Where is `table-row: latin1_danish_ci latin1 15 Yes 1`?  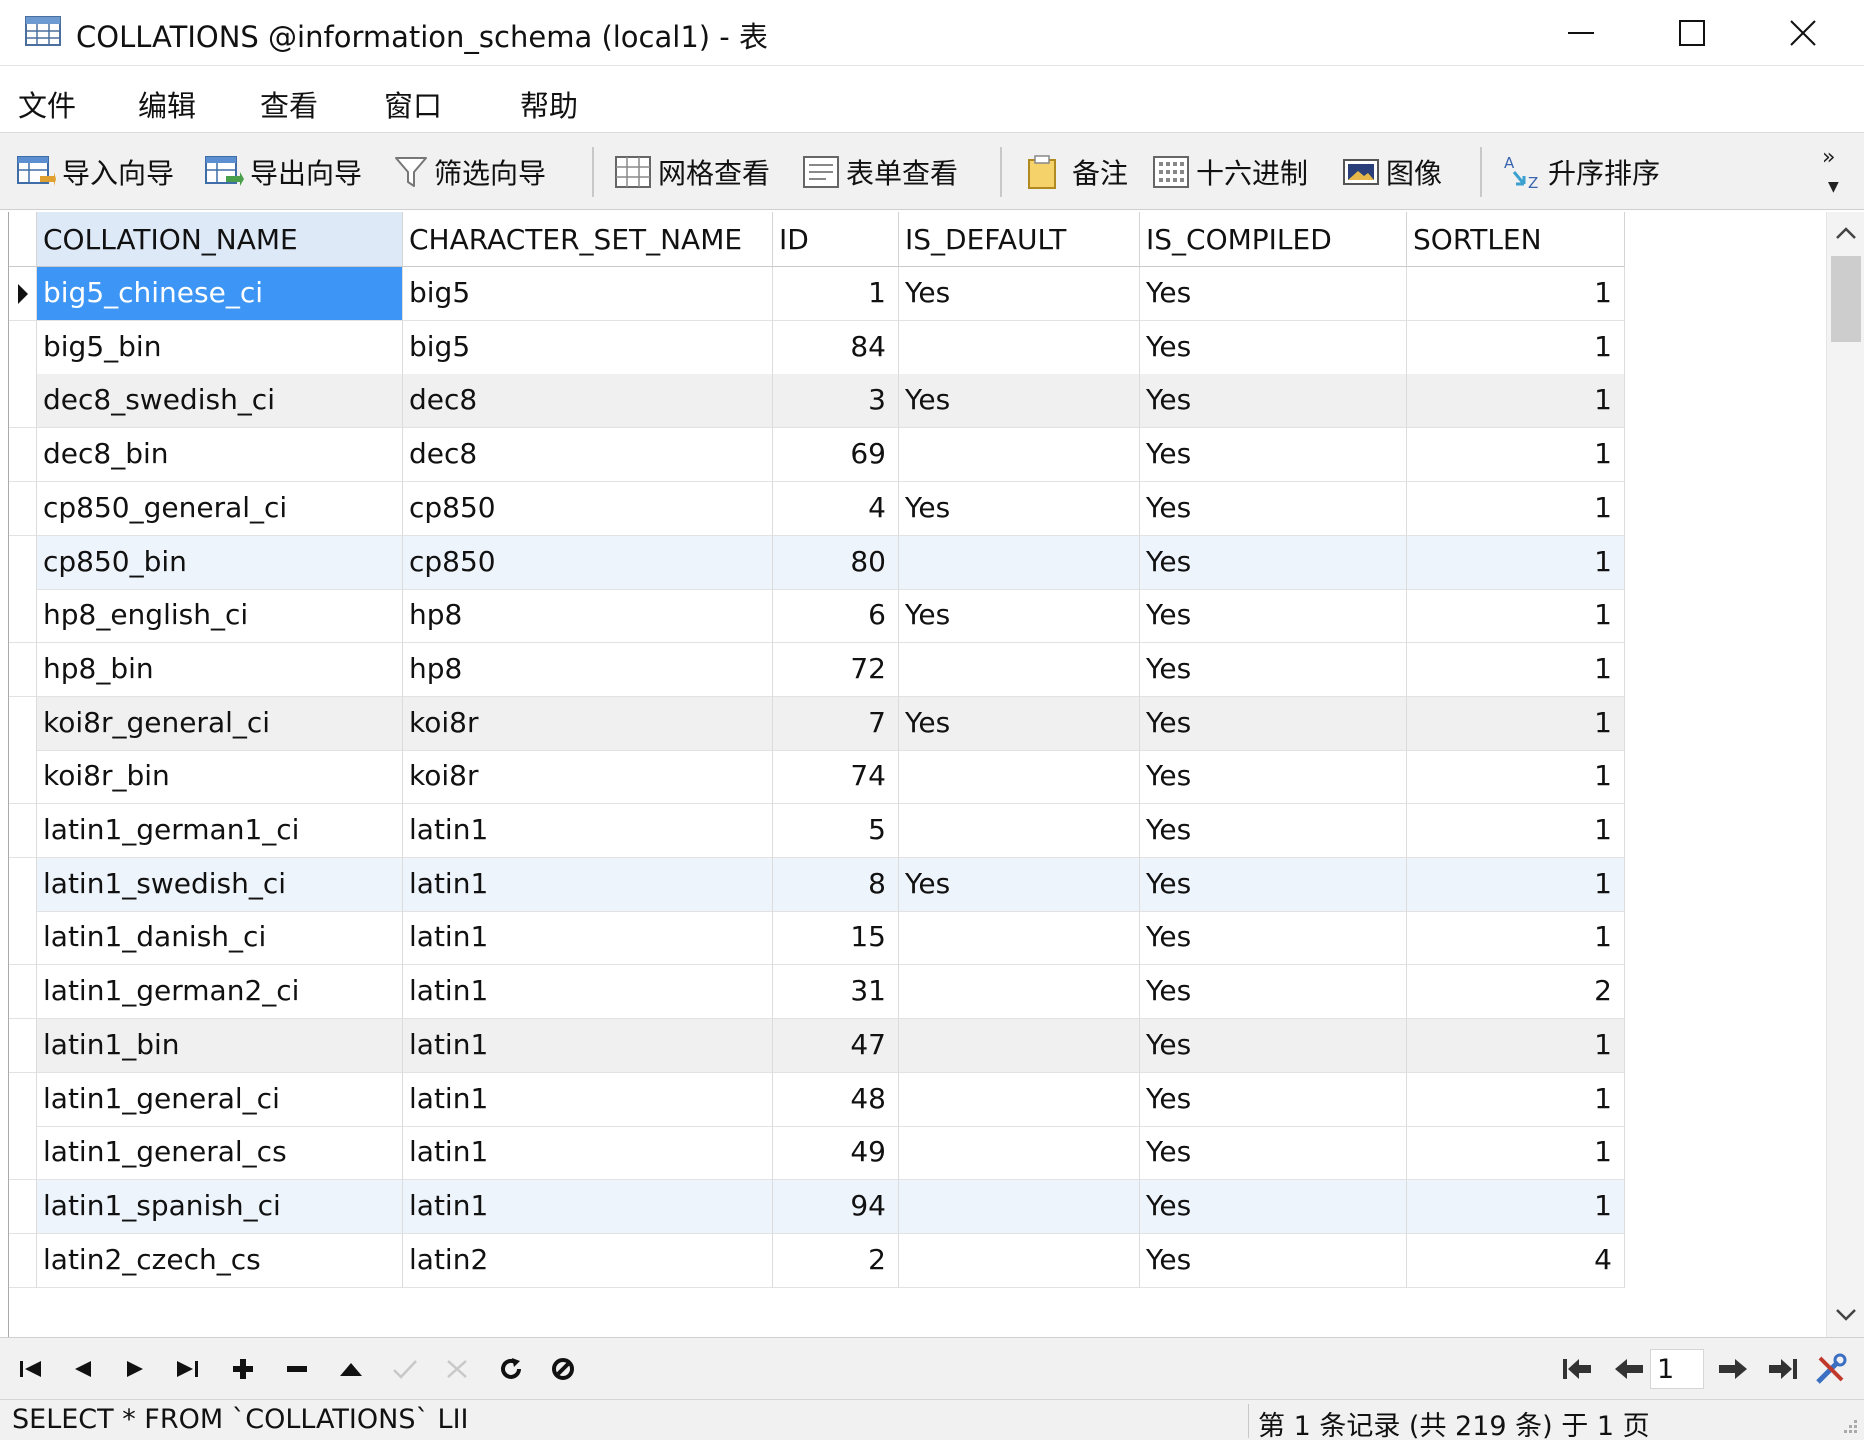 table-row: latin1_danish_ci latin1 15 Yes 1 is located at coordinates (817, 938).